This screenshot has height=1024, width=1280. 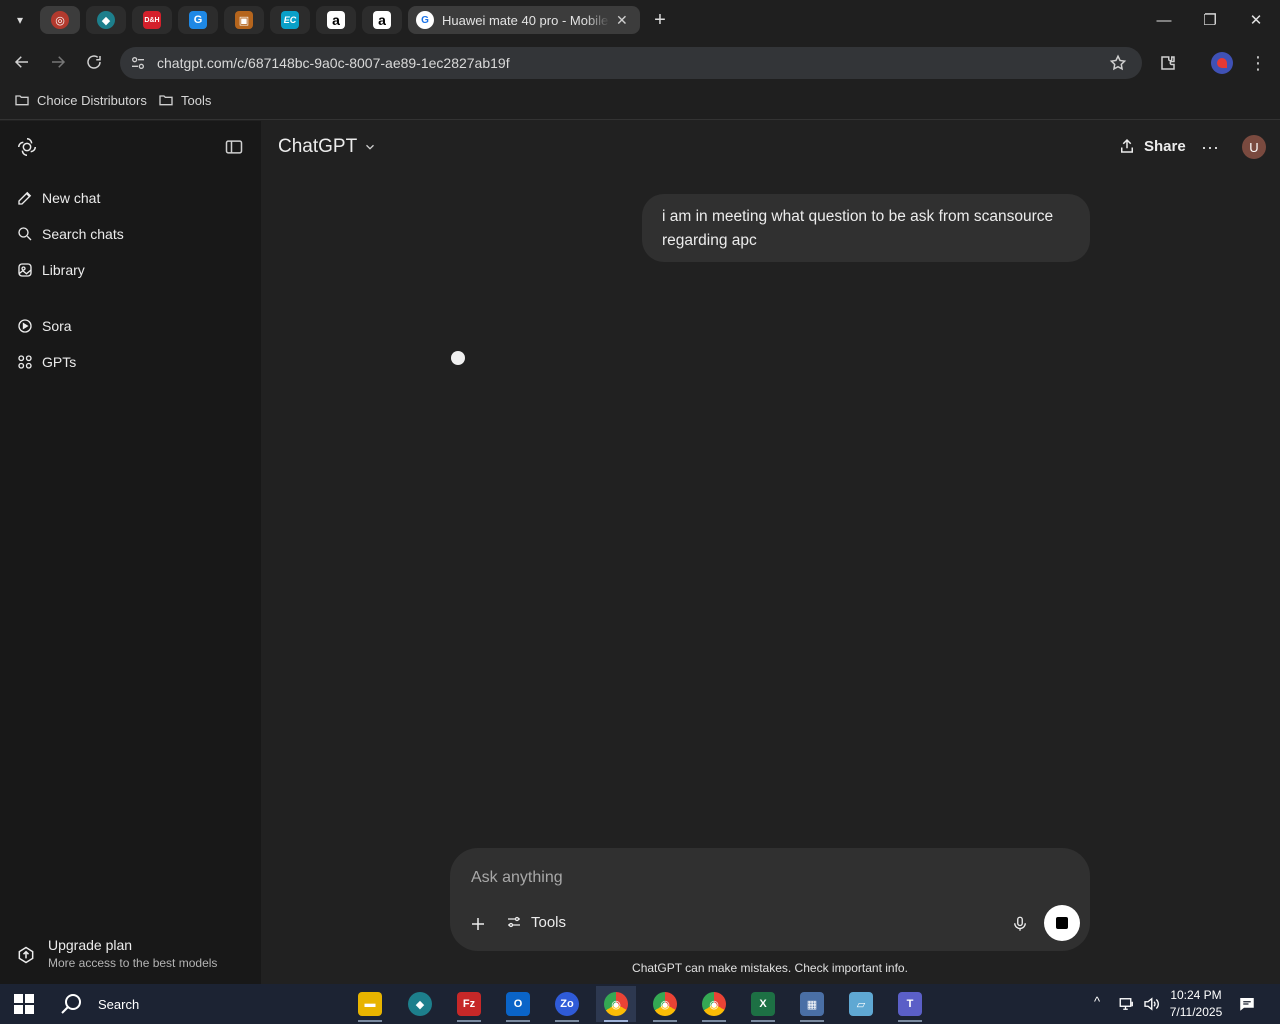 What do you see at coordinates (234, 147) in the screenshot?
I see `close-sidebar-icon` at bounding box center [234, 147].